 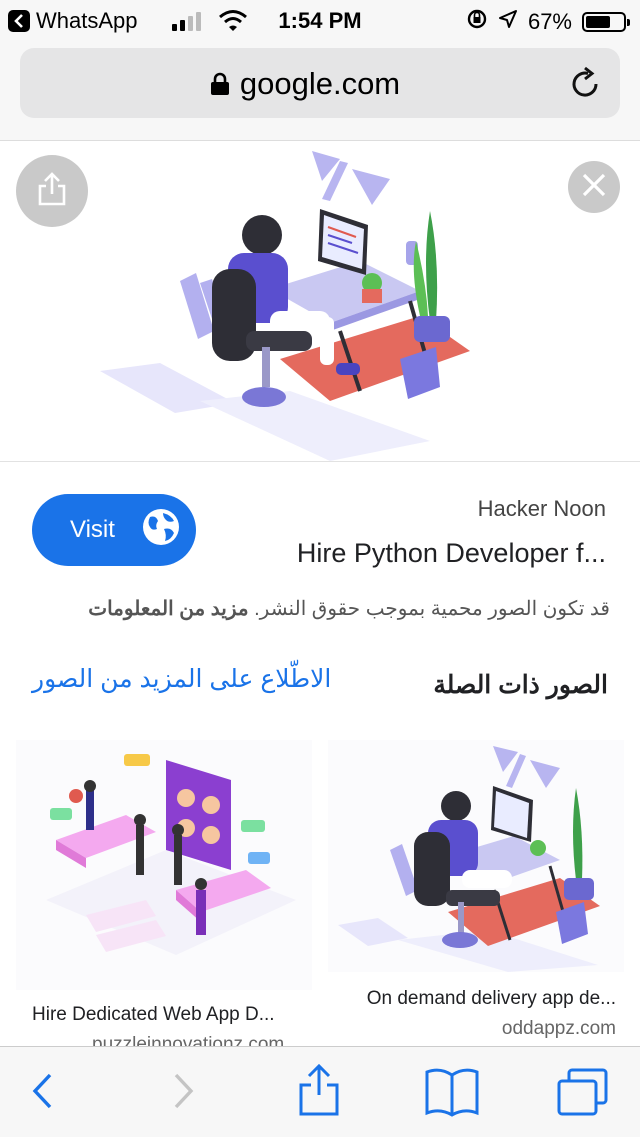 I want to click on share-image-button, so click(x=52, y=191).